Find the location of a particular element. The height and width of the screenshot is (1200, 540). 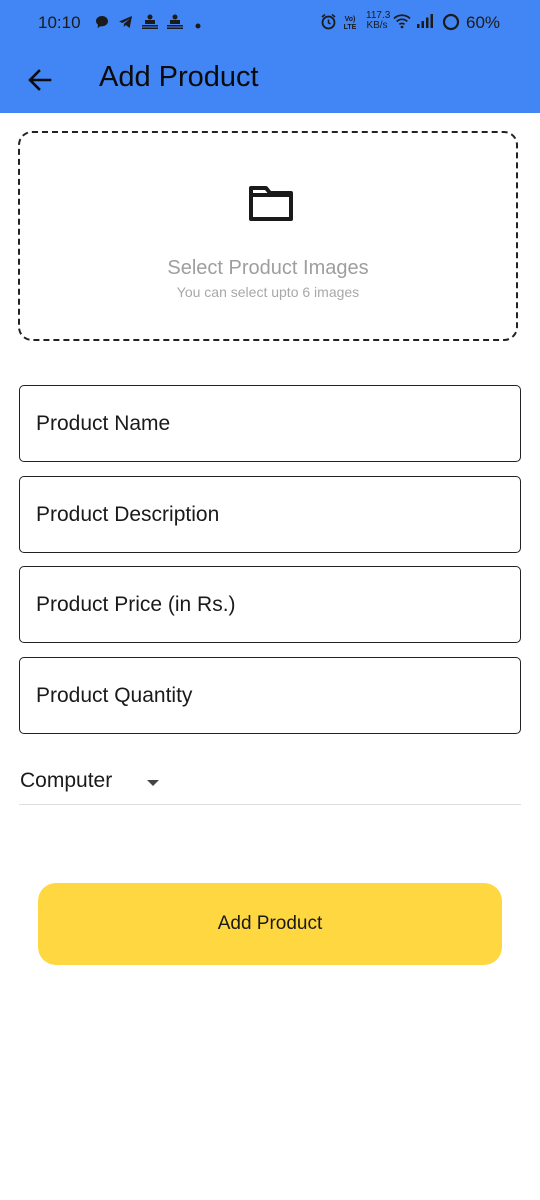

telegram-icon is located at coordinates (125, 22).